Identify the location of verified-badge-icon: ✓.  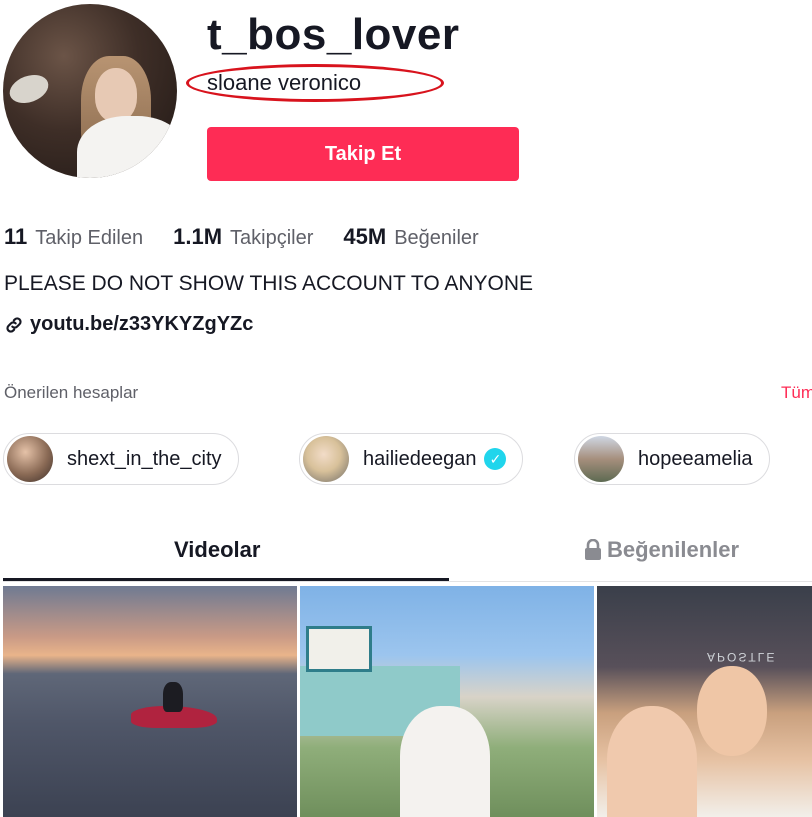
(495, 459).